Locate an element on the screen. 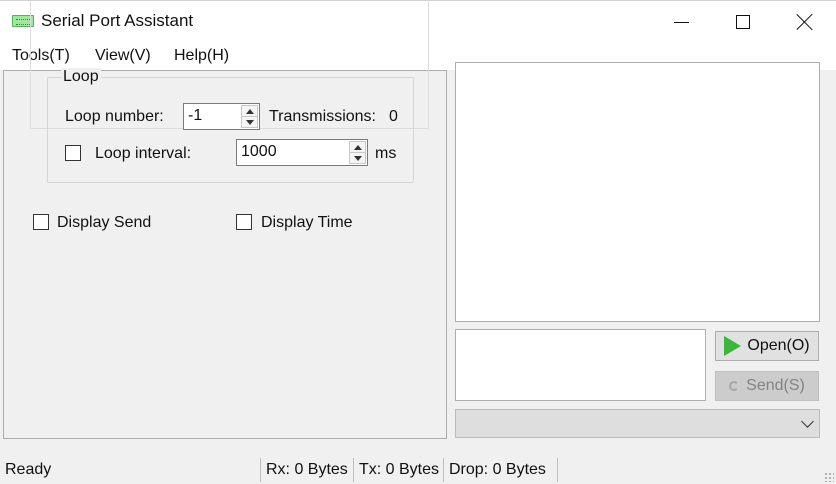 This screenshot has height=484, width=836. status-state: Ready is located at coordinates (28, 469).